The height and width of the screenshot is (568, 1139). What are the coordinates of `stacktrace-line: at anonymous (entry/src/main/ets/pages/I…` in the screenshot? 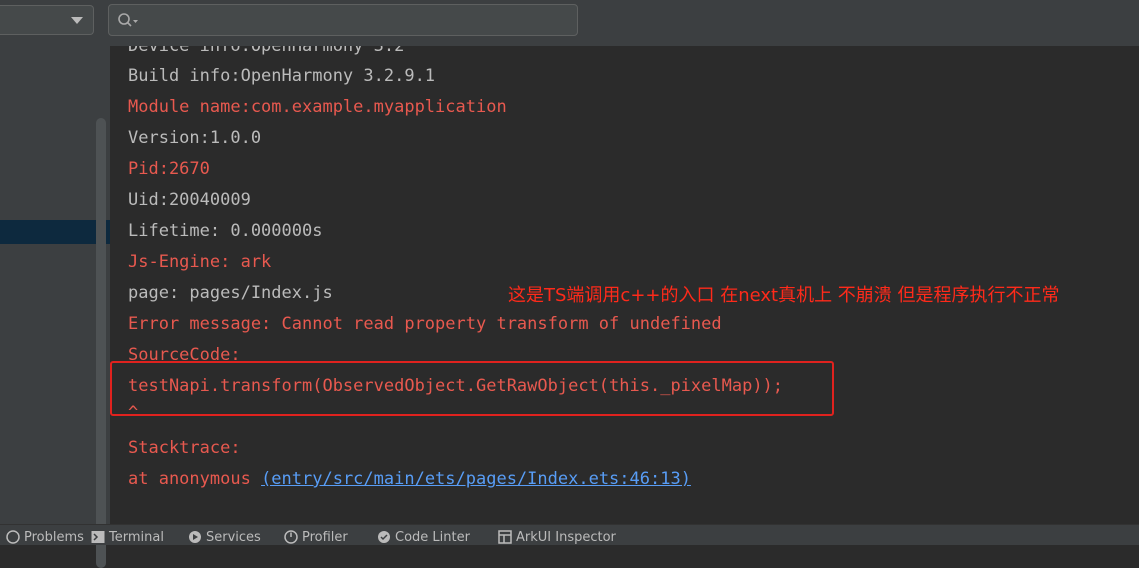 It's located at (409, 479).